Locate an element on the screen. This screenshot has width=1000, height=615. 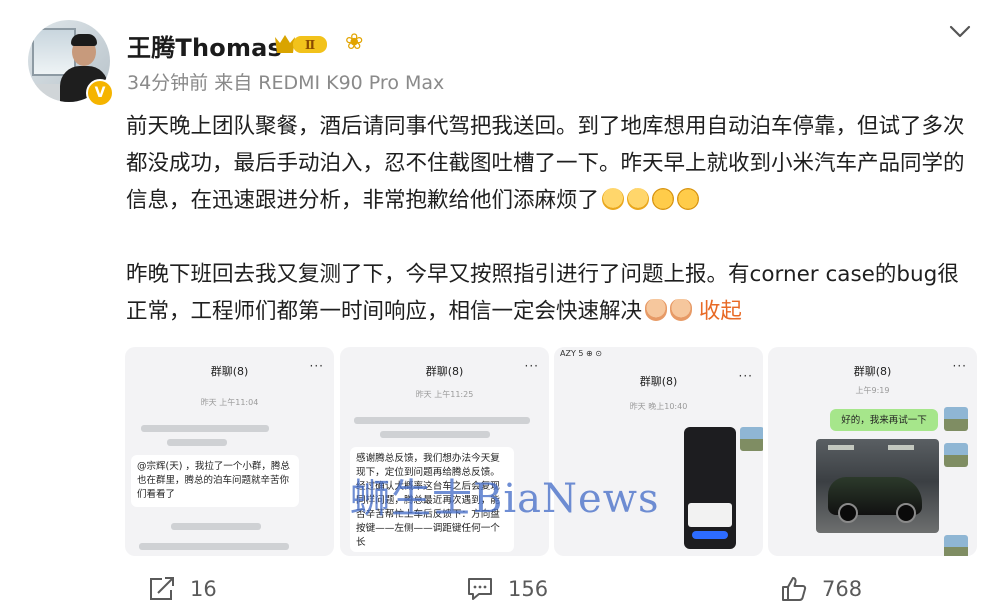
post-image-4: 群聊(8) ··· 上午9:19 好的，我来再试一下 is located at coordinates (872, 451).